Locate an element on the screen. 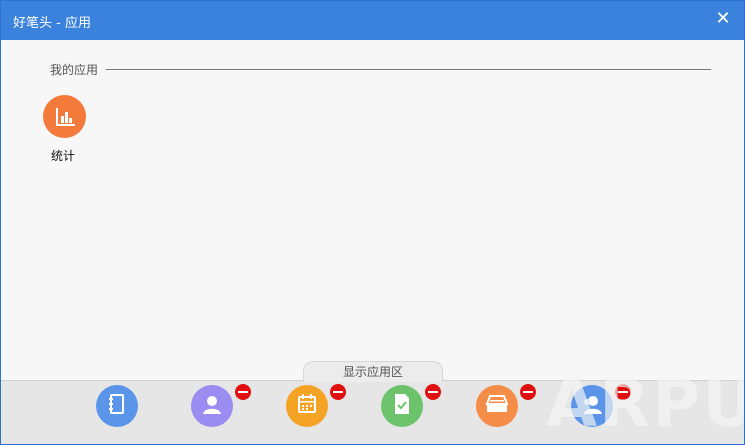 The width and height of the screenshot is (745, 445). my-apps-section-label: 我的应用 is located at coordinates (74, 70).